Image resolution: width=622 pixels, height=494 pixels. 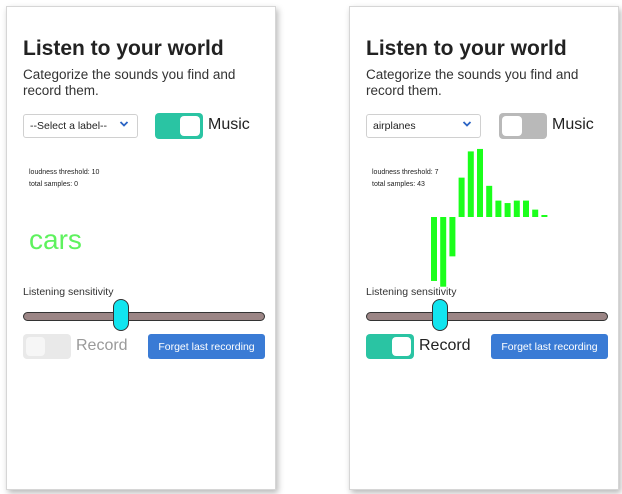 What do you see at coordinates (69, 126) in the screenshot?
I see `label-select-value: --Select a label--` at bounding box center [69, 126].